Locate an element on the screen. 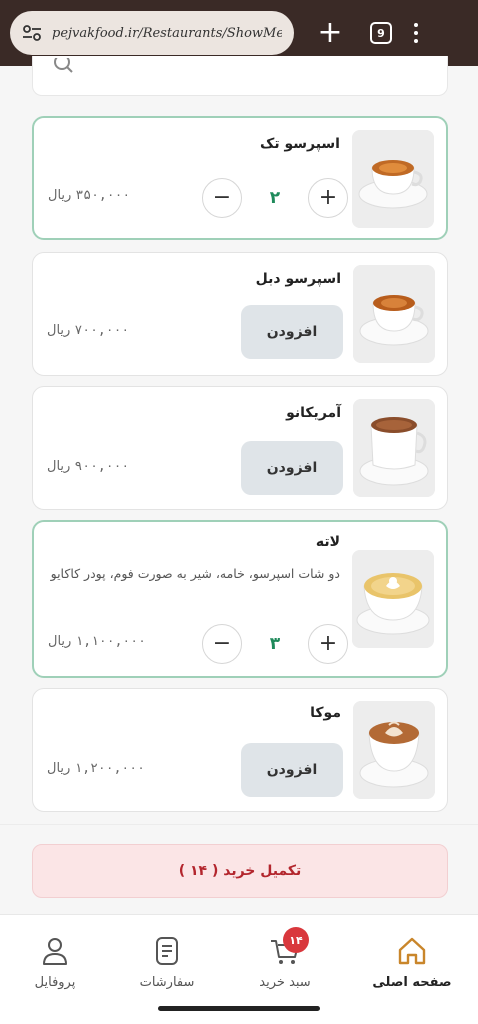 The width and height of the screenshot is (478, 1024). product-name: موکا is located at coordinates (325, 713).